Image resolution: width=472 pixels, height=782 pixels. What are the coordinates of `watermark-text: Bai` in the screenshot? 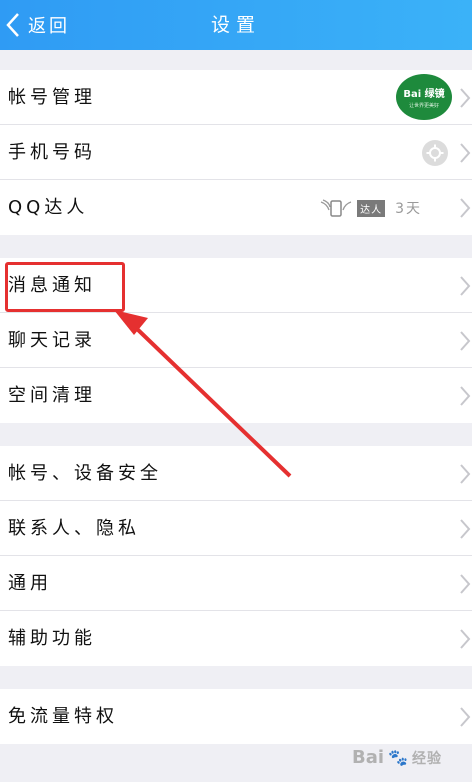 It's located at (368, 757).